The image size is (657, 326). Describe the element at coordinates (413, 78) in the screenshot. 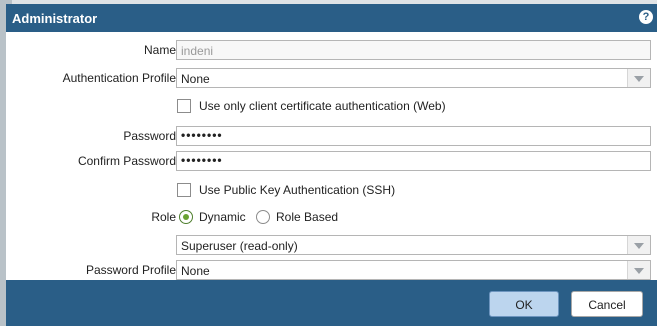

I see `auth-profile-select: None` at that location.